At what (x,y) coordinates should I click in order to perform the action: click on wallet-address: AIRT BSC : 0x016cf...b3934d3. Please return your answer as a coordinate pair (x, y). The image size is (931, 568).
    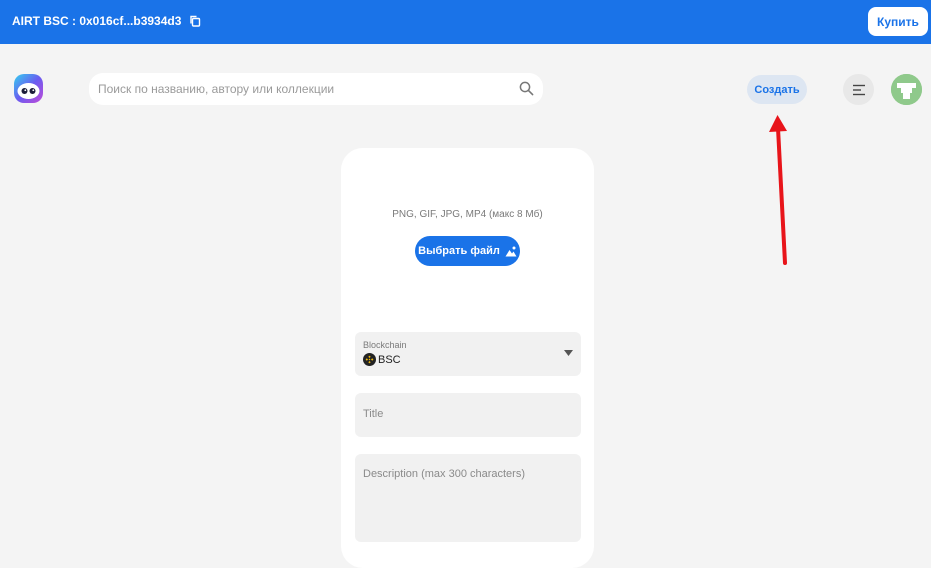
    Looking at the image, I should click on (106, 21).